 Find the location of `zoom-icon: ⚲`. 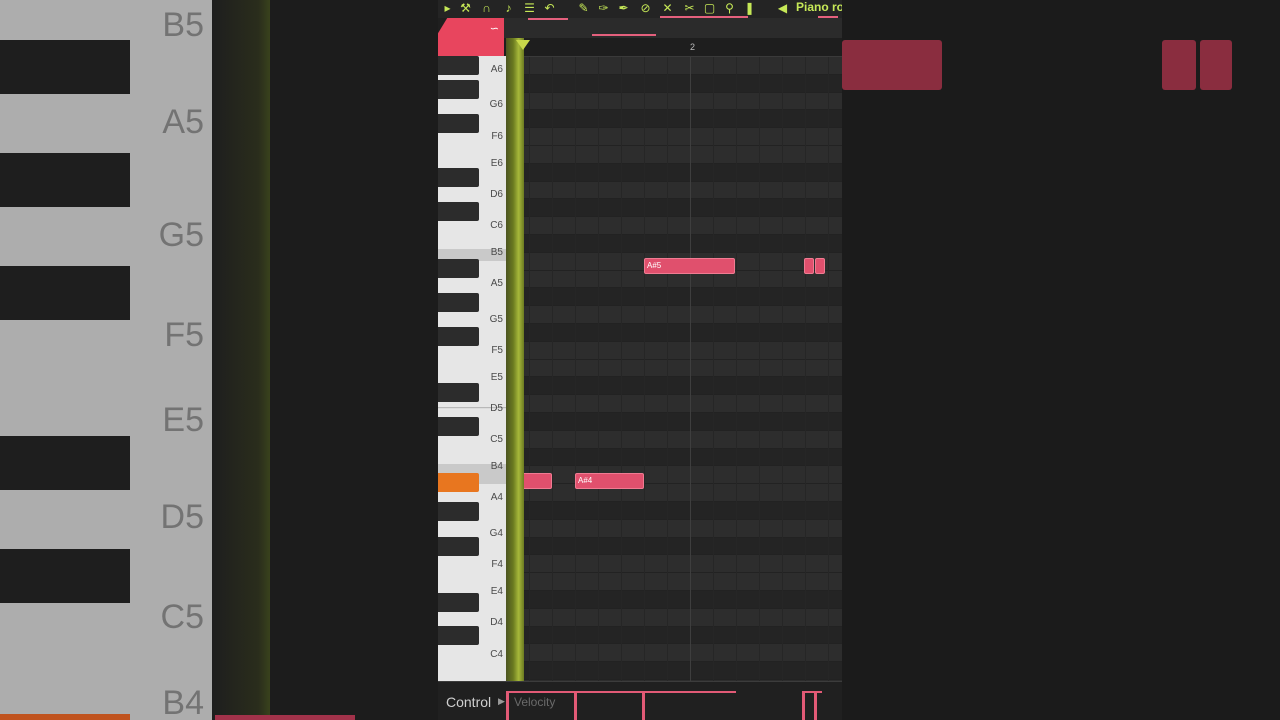

zoom-icon: ⚲ is located at coordinates (729, 8).